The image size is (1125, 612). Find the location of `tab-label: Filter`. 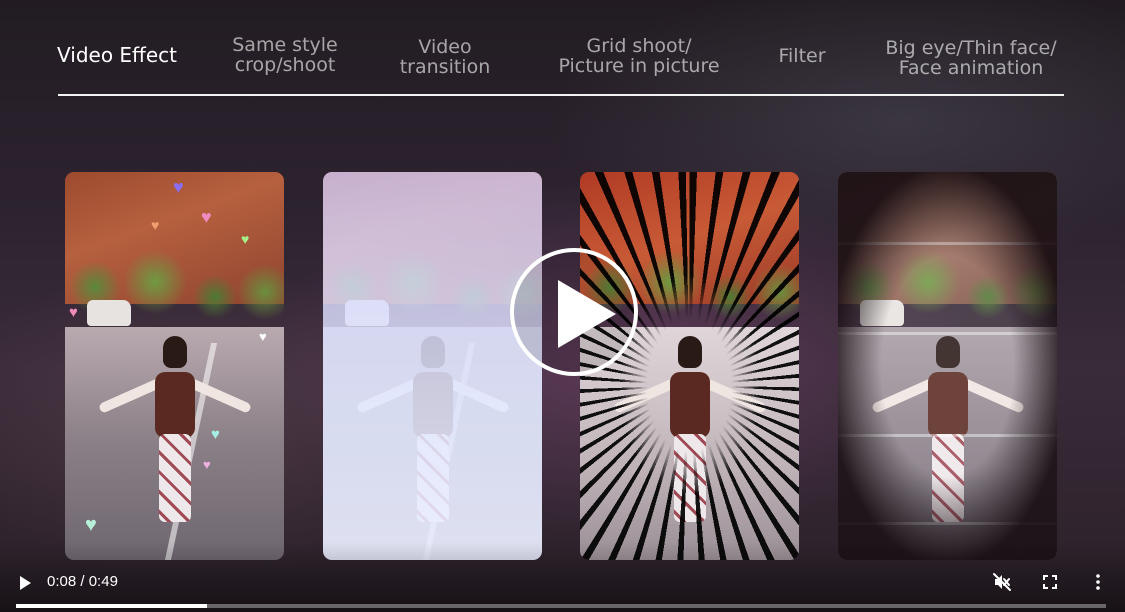

tab-label: Filter is located at coordinates (802, 56).